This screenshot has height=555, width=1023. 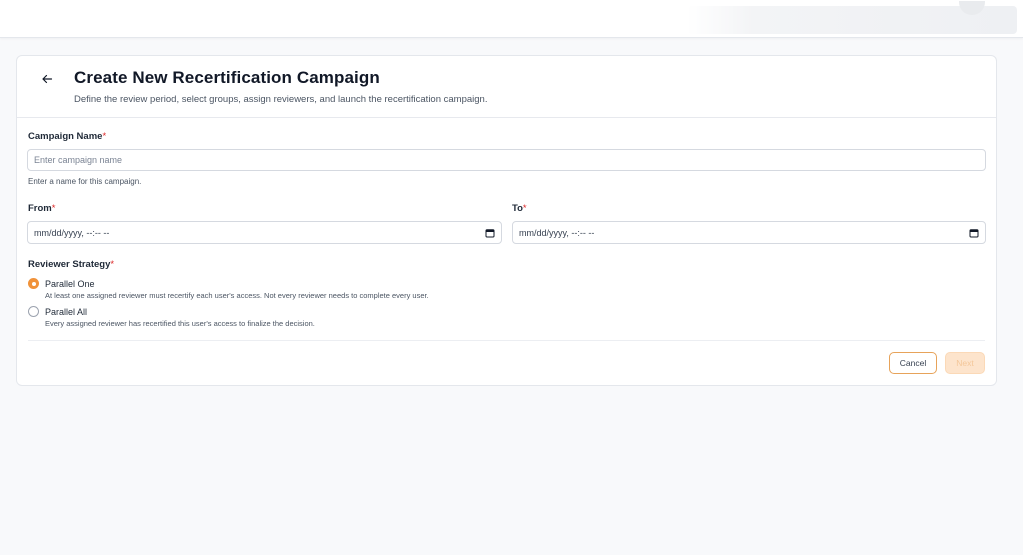 I want to click on to-label-text: To, so click(x=517, y=208).